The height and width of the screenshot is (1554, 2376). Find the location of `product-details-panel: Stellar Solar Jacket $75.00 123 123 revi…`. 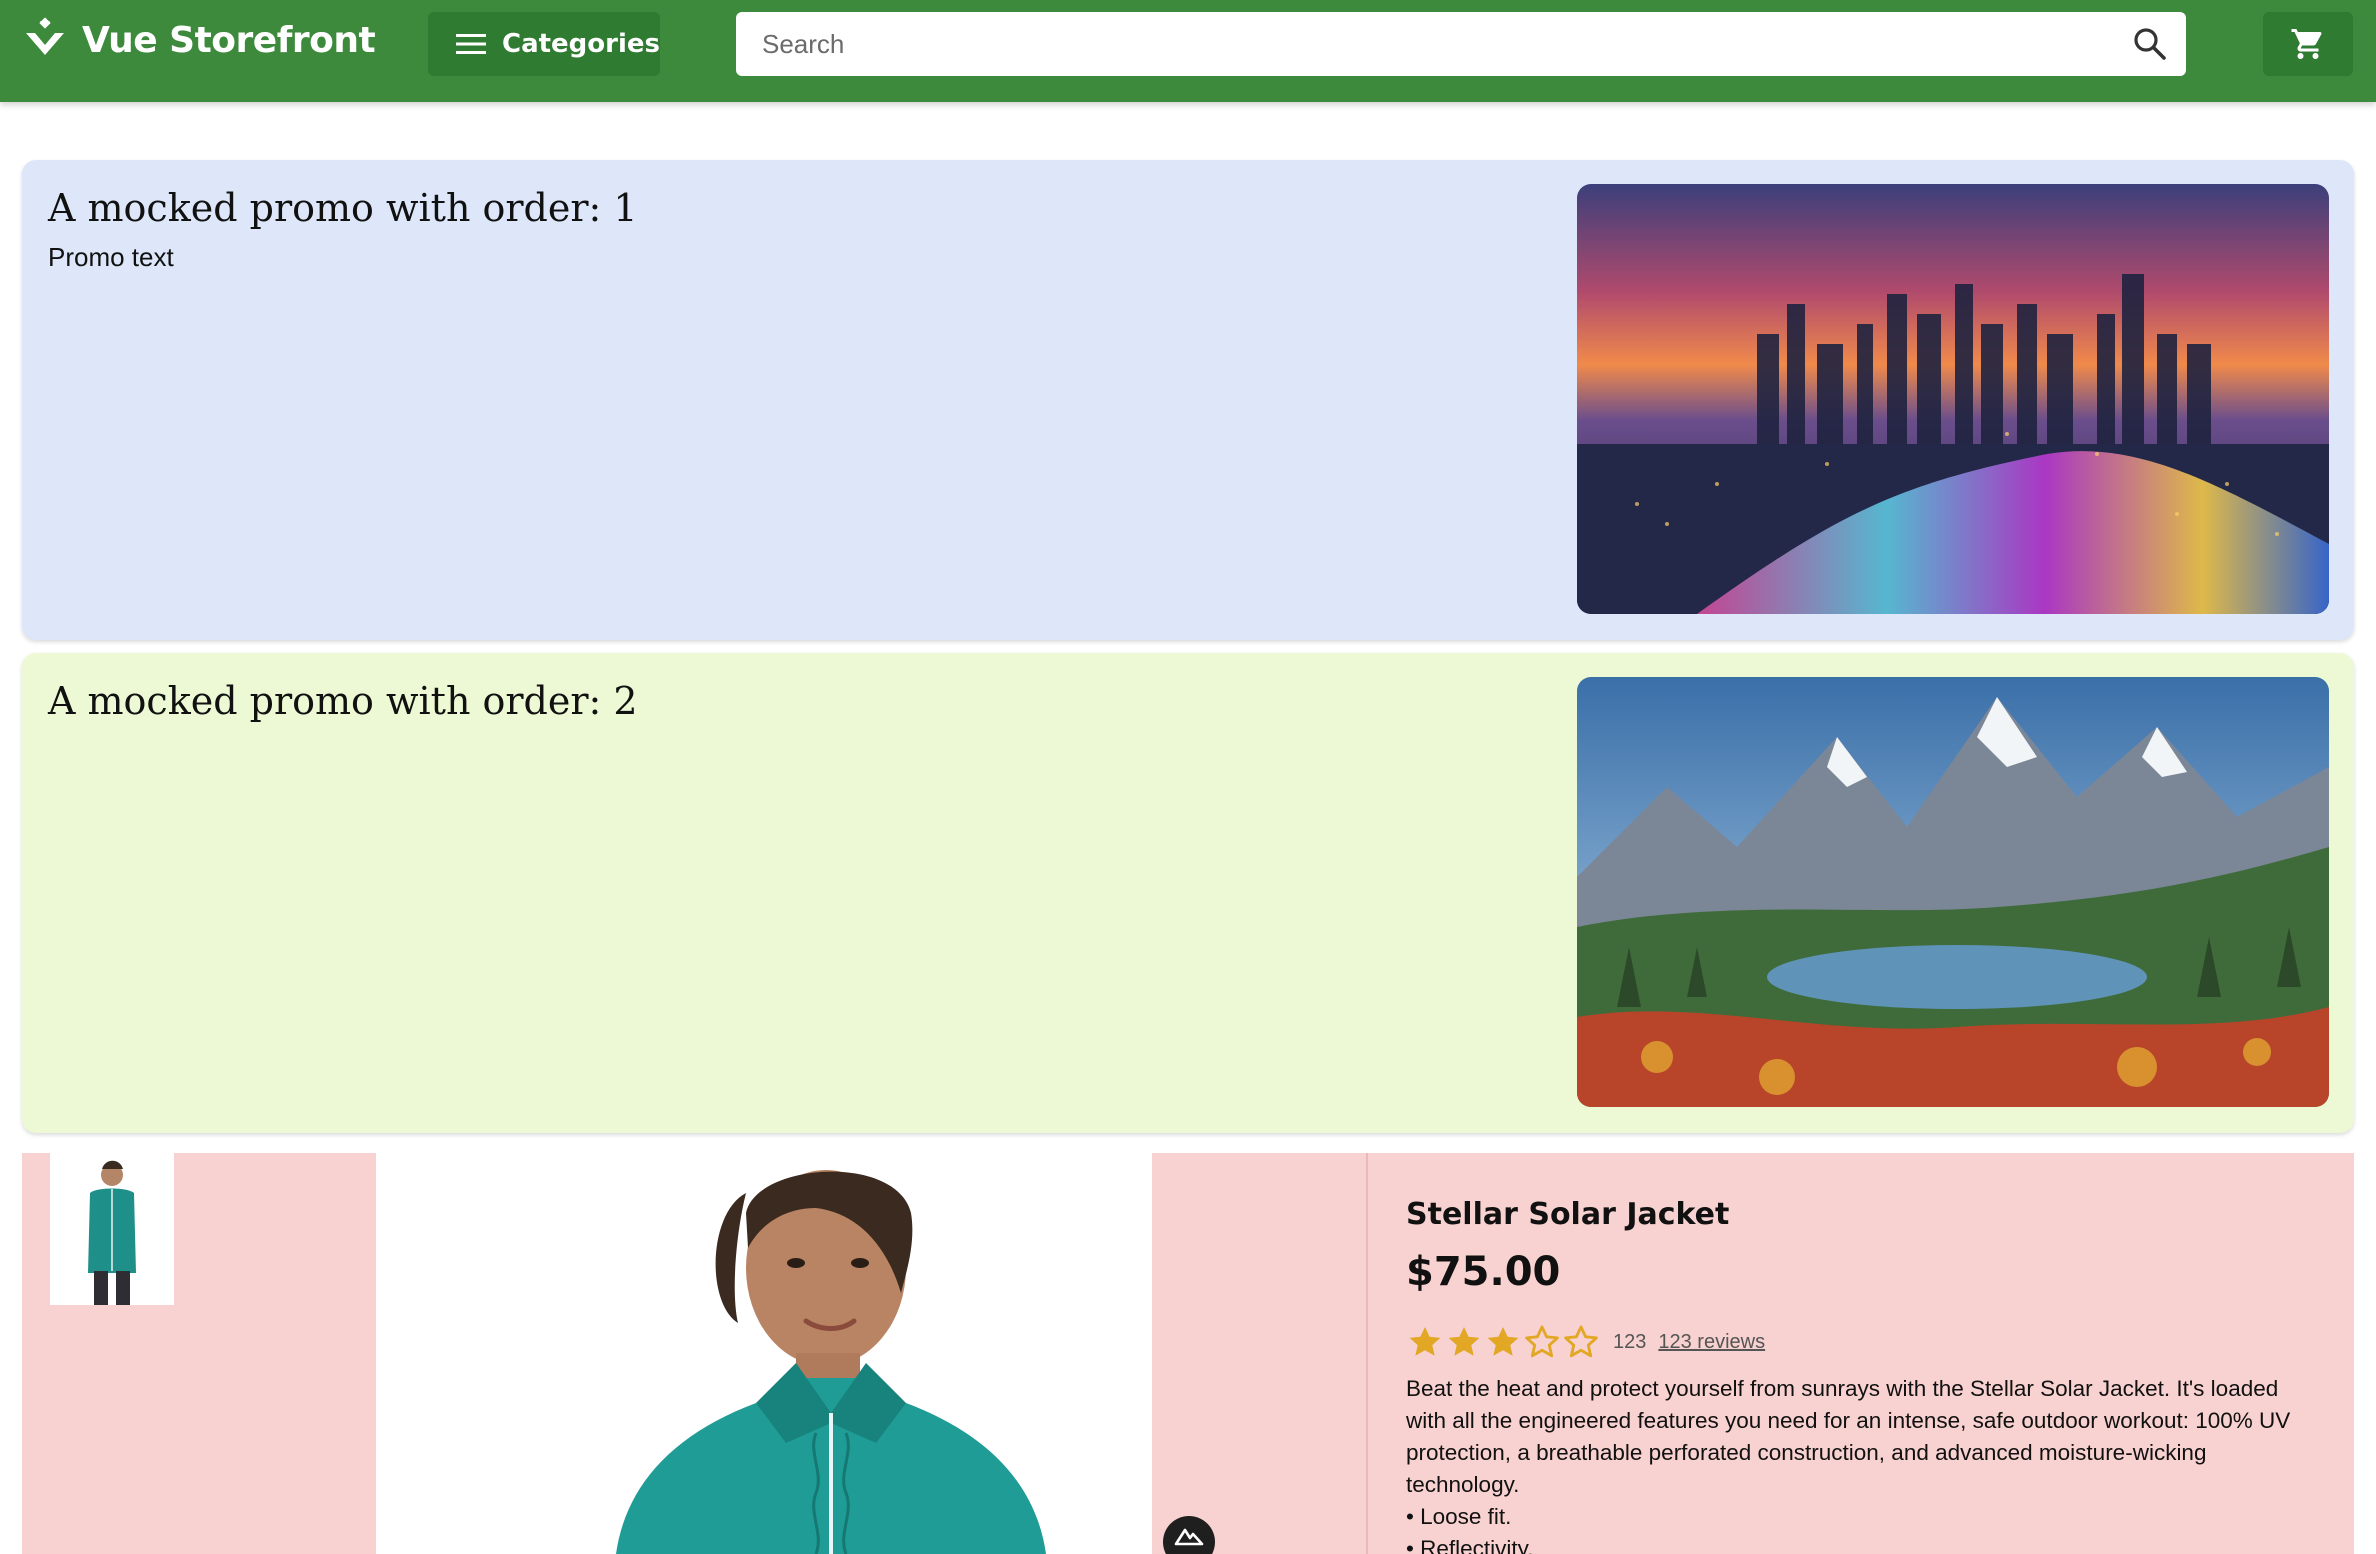

product-details-panel: Stellar Solar Jacket $75.00 123 123 revi… is located at coordinates (1860, 1353).